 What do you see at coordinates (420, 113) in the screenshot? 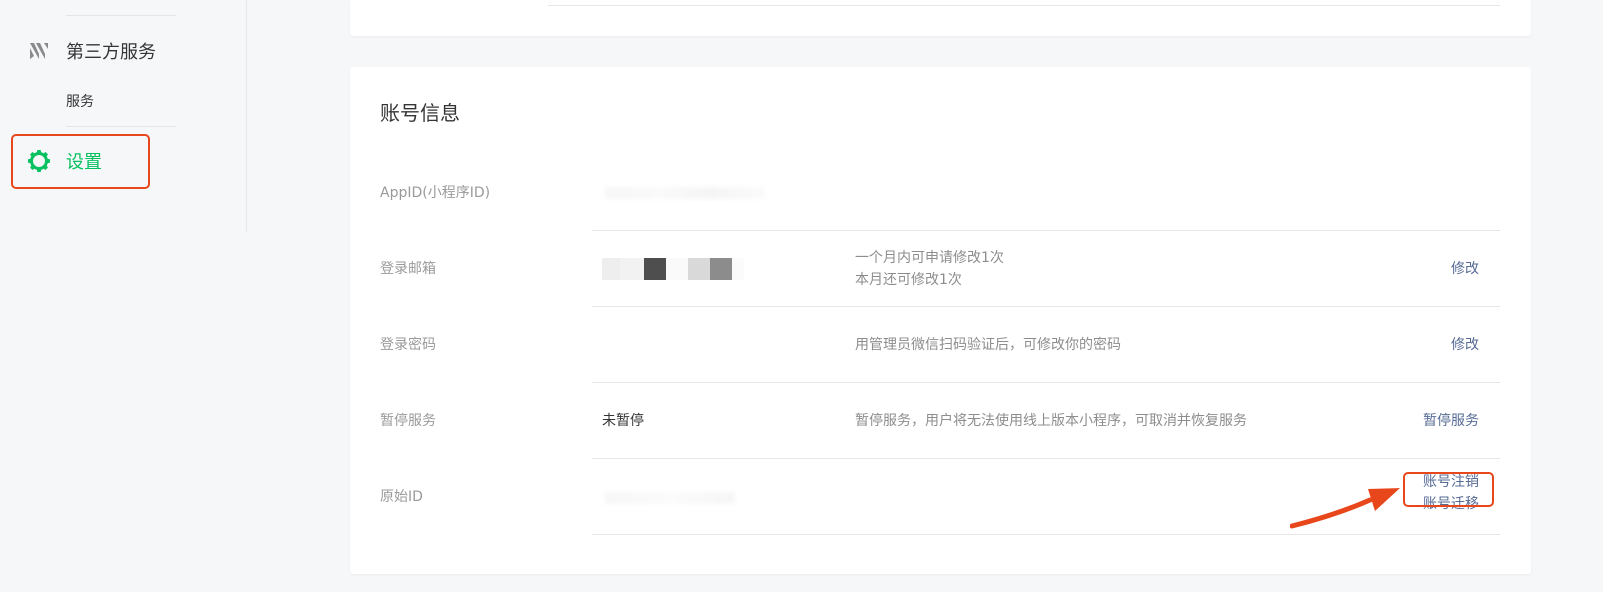
I see `card-title: 账号信息` at bounding box center [420, 113].